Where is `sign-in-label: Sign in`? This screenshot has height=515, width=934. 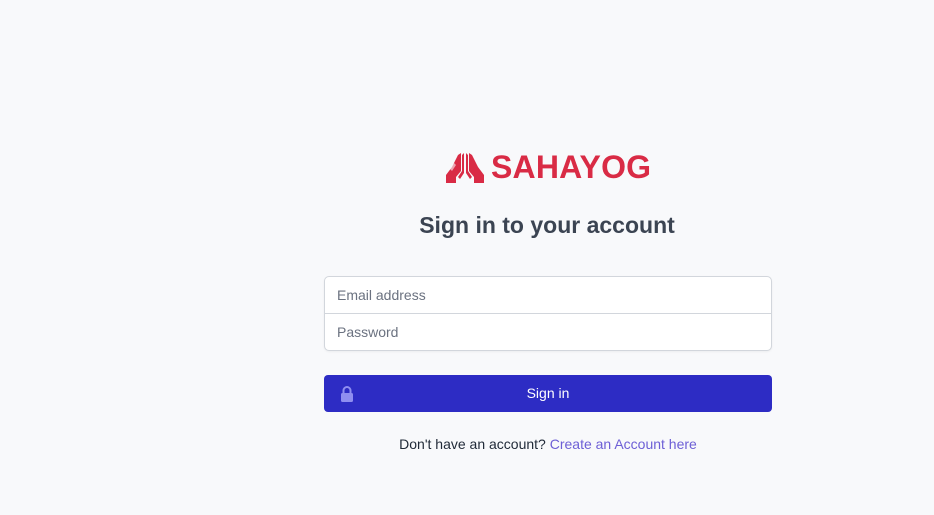
sign-in-label: Sign in is located at coordinates (548, 393).